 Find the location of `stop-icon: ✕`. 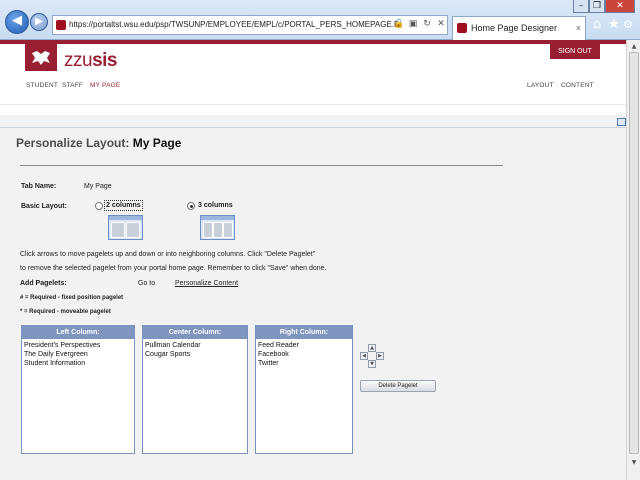

stop-icon: ✕ is located at coordinates (441, 24).